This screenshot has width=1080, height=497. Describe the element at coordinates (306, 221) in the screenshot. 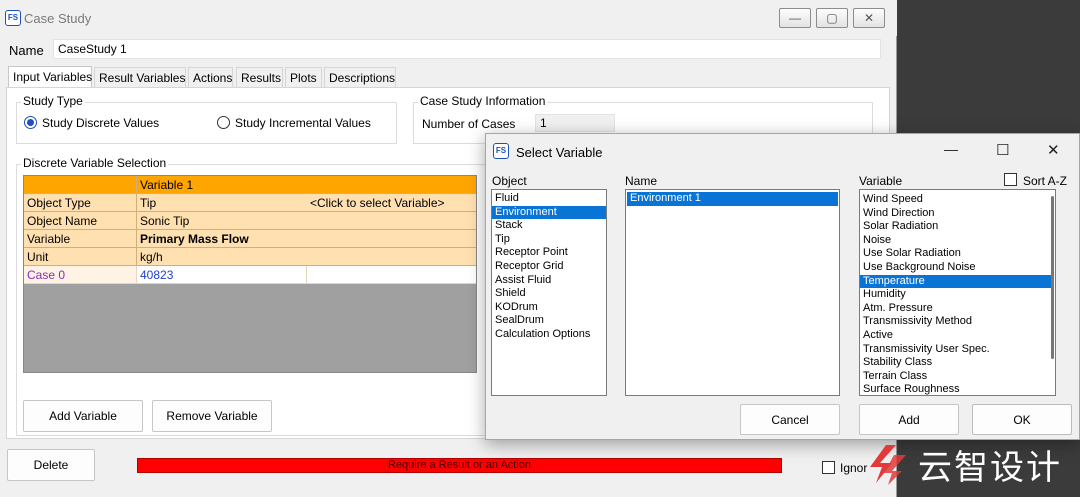

I see `grid-cell-value: Sonic Tip` at that location.